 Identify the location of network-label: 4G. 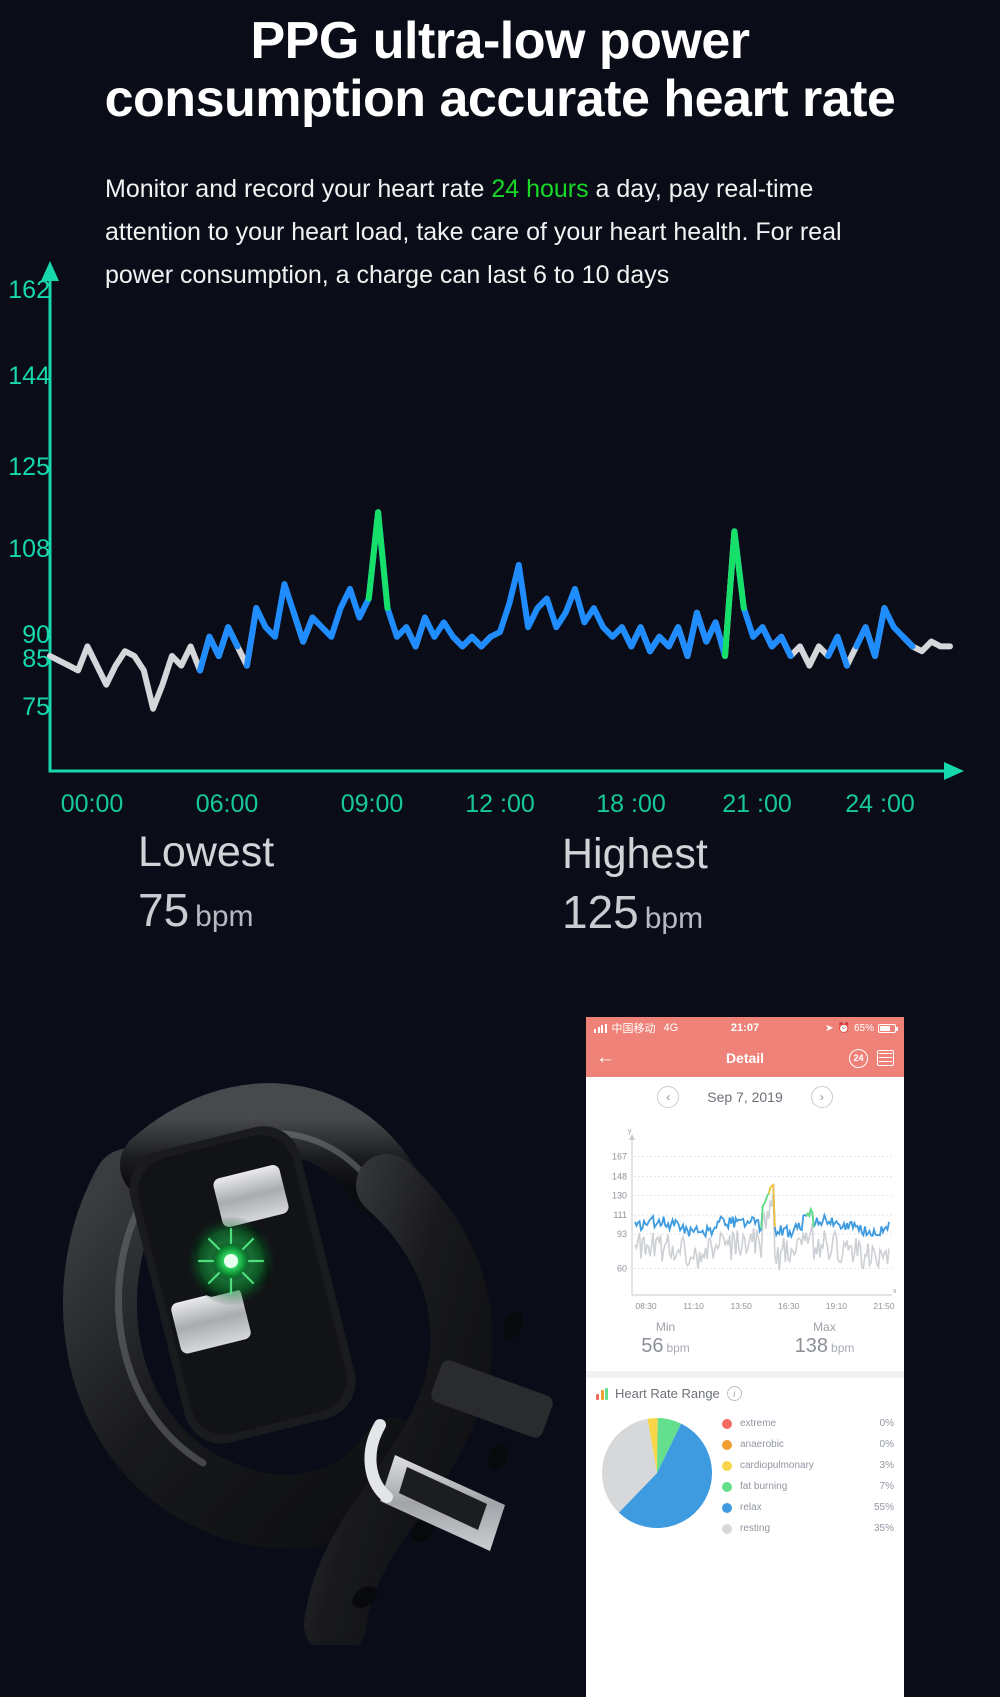
(671, 1028).